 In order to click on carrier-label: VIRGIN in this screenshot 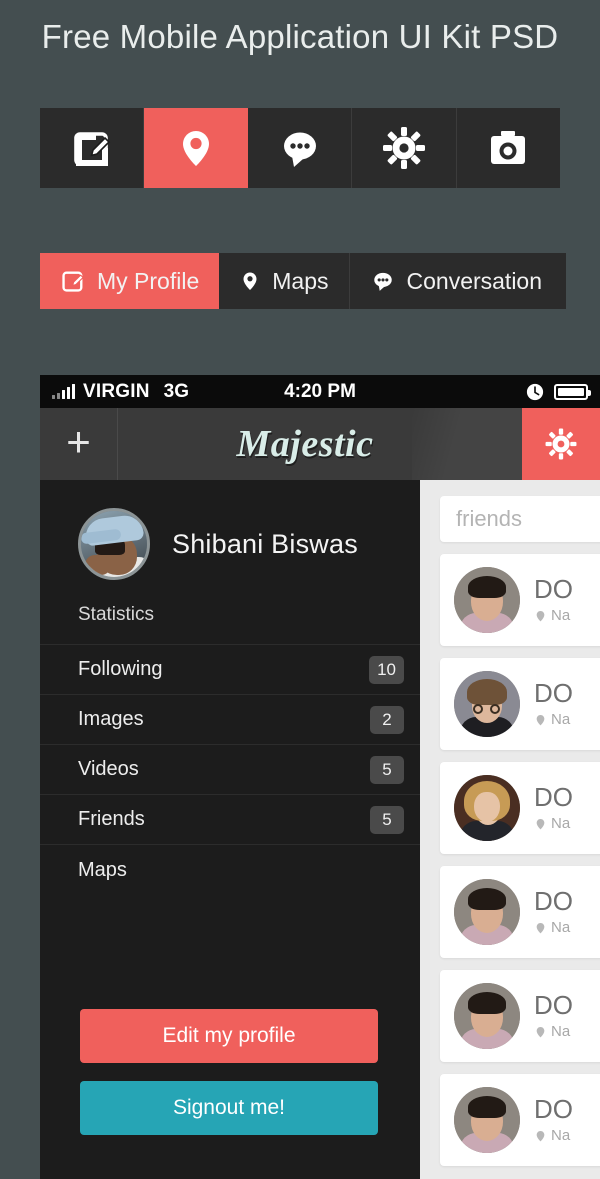, I will do `click(116, 391)`.